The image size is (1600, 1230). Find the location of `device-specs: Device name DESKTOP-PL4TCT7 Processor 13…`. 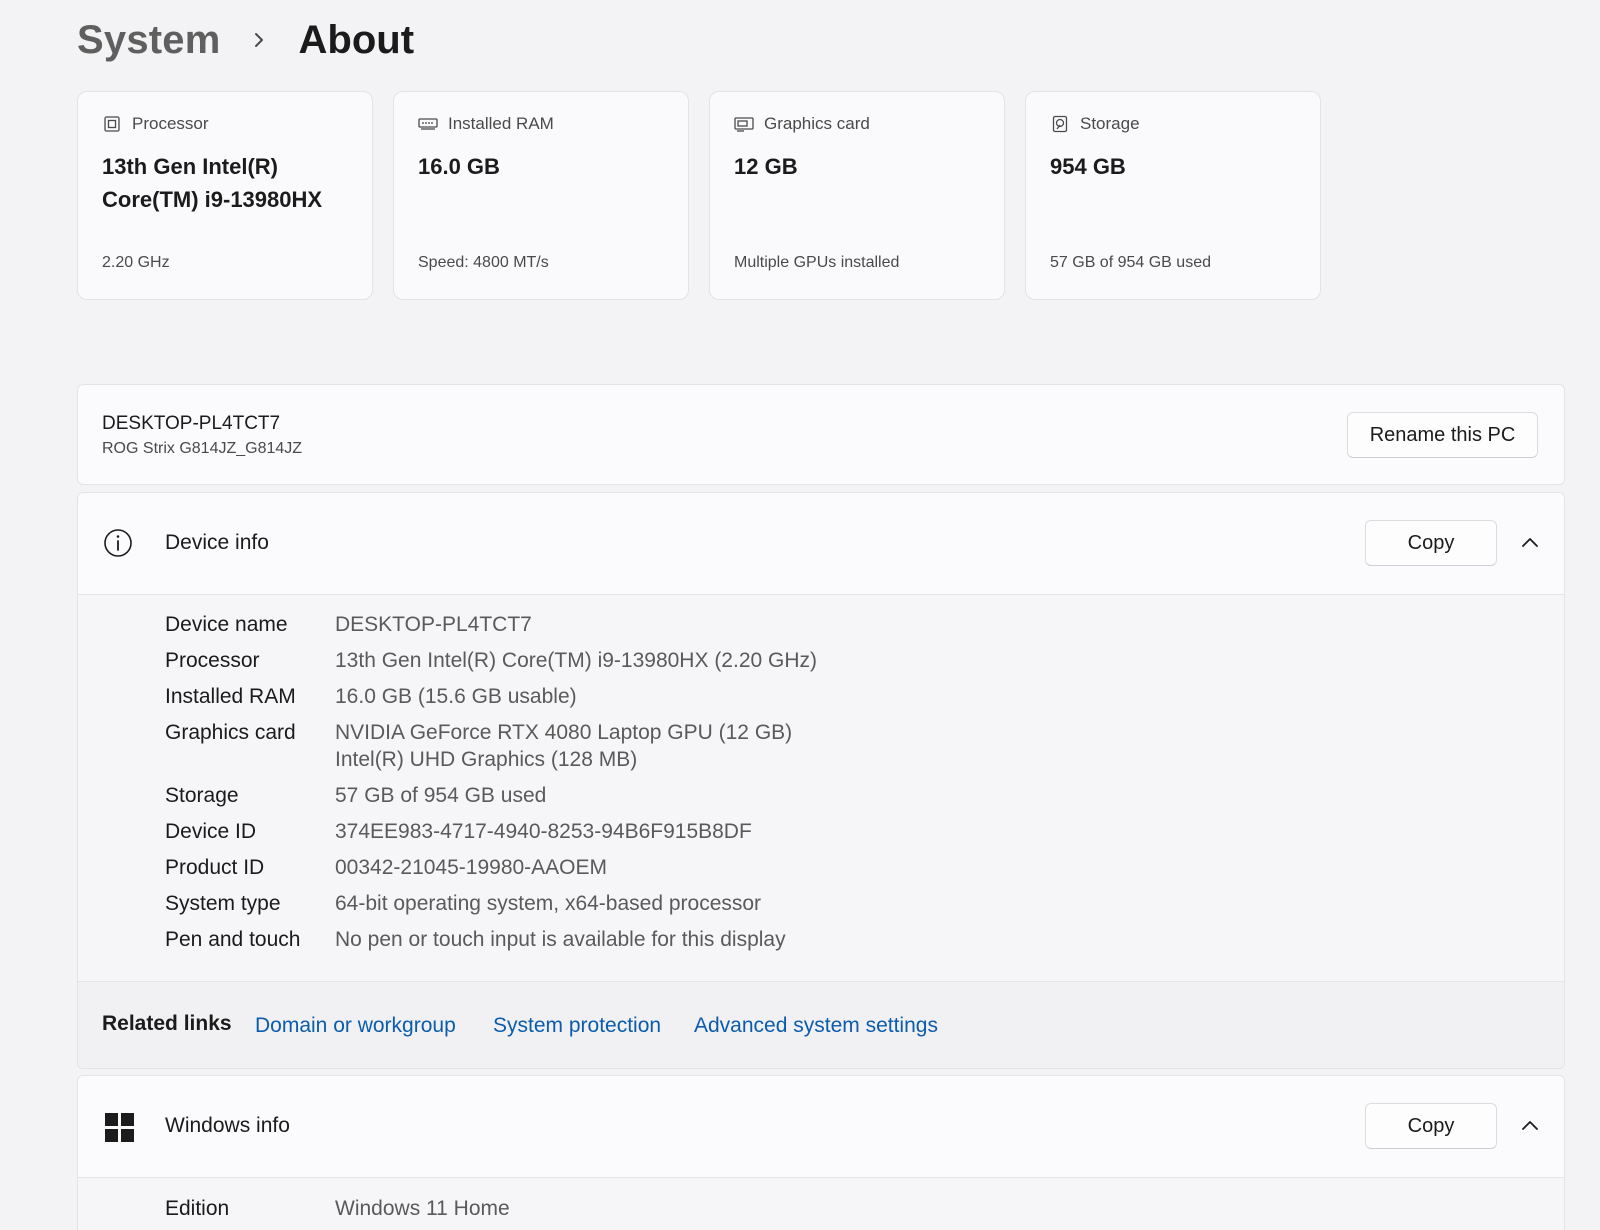

device-specs: Device name DESKTOP-PL4TCT7 Processor 13… is located at coordinates (491, 786).